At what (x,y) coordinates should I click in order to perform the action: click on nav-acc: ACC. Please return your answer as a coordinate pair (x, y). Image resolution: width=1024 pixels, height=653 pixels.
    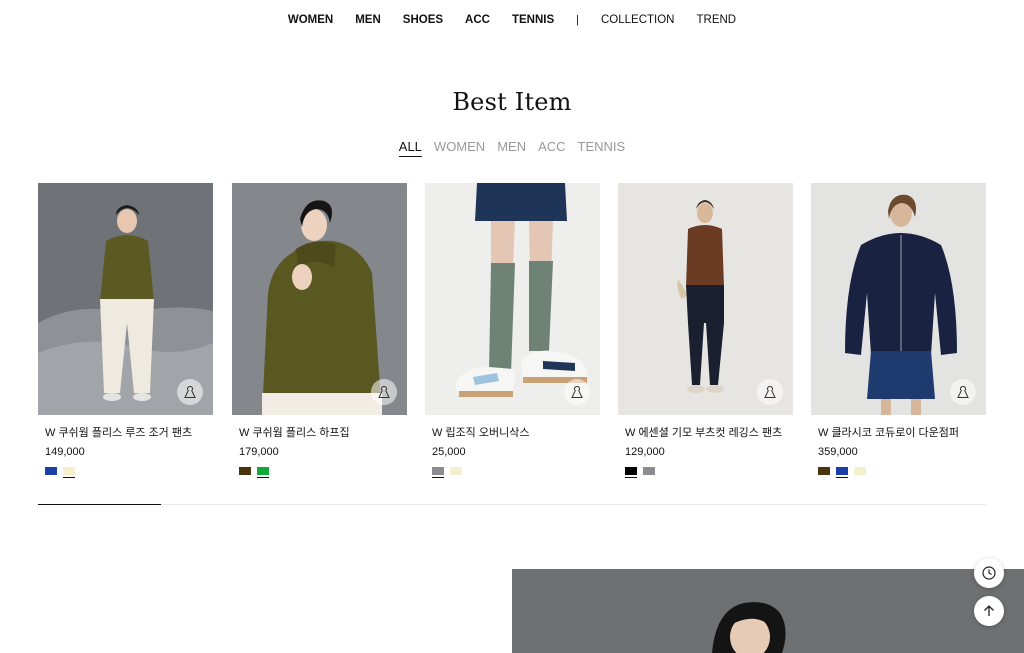
    Looking at the image, I should click on (477, 20).